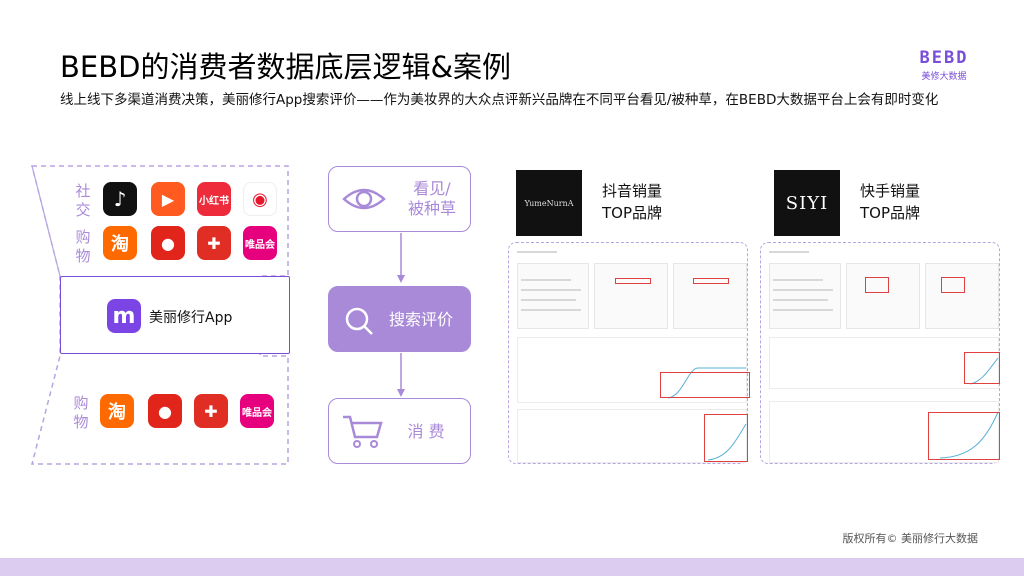  What do you see at coordinates (632, 202) in the screenshot?
I see `douyin-panel-title: 抖音销量 TOP品牌` at bounding box center [632, 202].